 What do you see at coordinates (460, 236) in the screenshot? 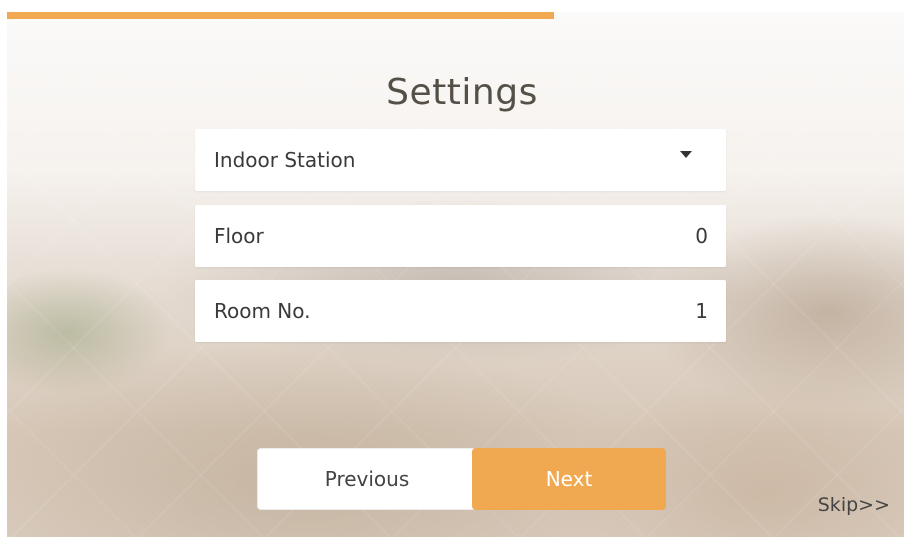
I see `floor-field: Floor 0` at bounding box center [460, 236].